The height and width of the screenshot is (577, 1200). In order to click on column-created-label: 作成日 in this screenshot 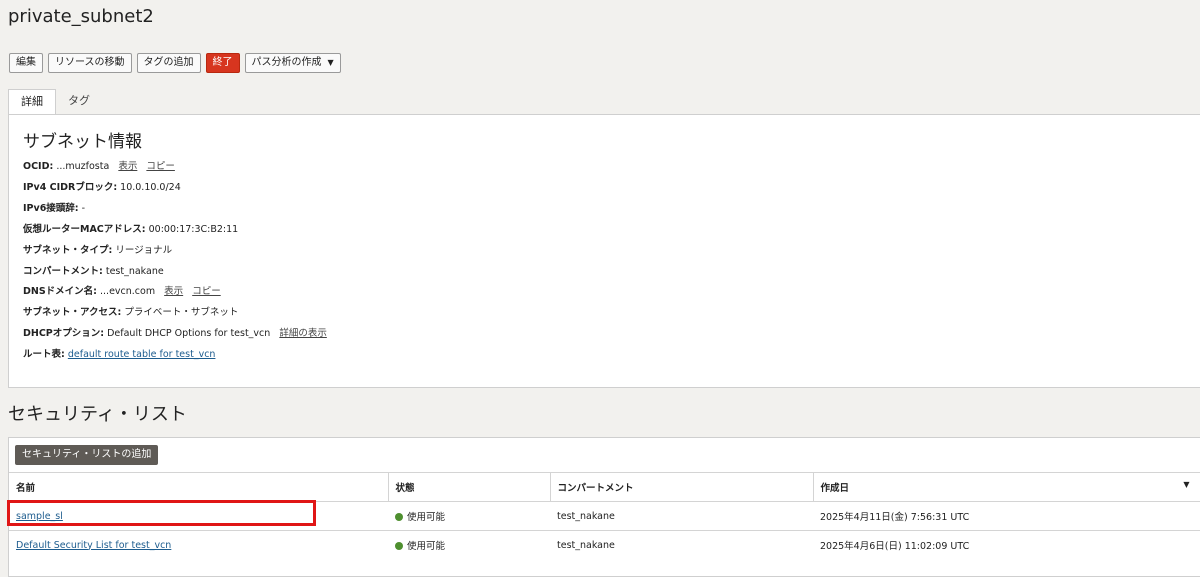, I will do `click(835, 488)`.